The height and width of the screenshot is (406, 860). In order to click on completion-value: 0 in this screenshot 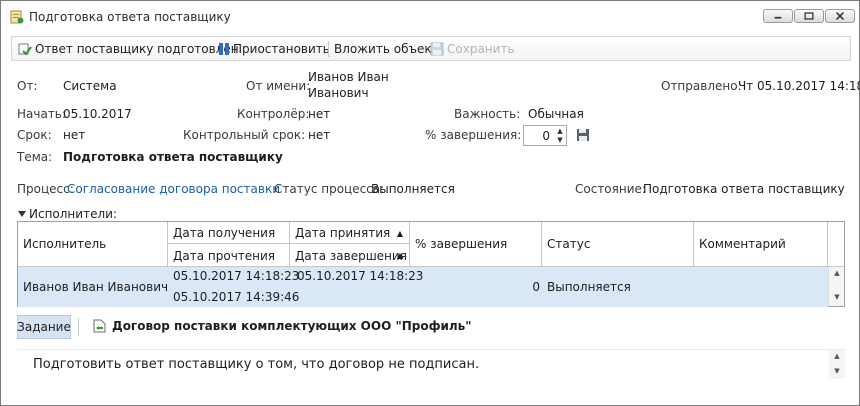, I will do `click(546, 136)`.